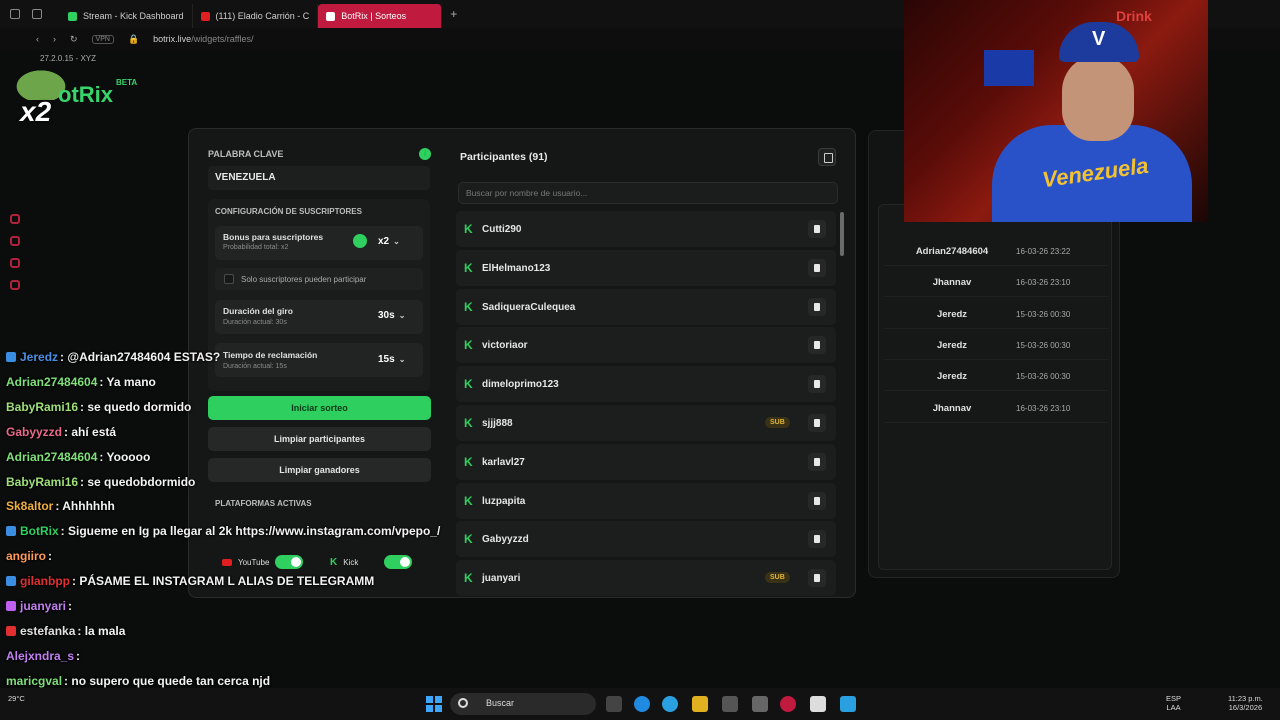  Describe the element at coordinates (167, 680) in the screenshot. I see `chat-text: : no supero que quede tan cerca njd` at that location.